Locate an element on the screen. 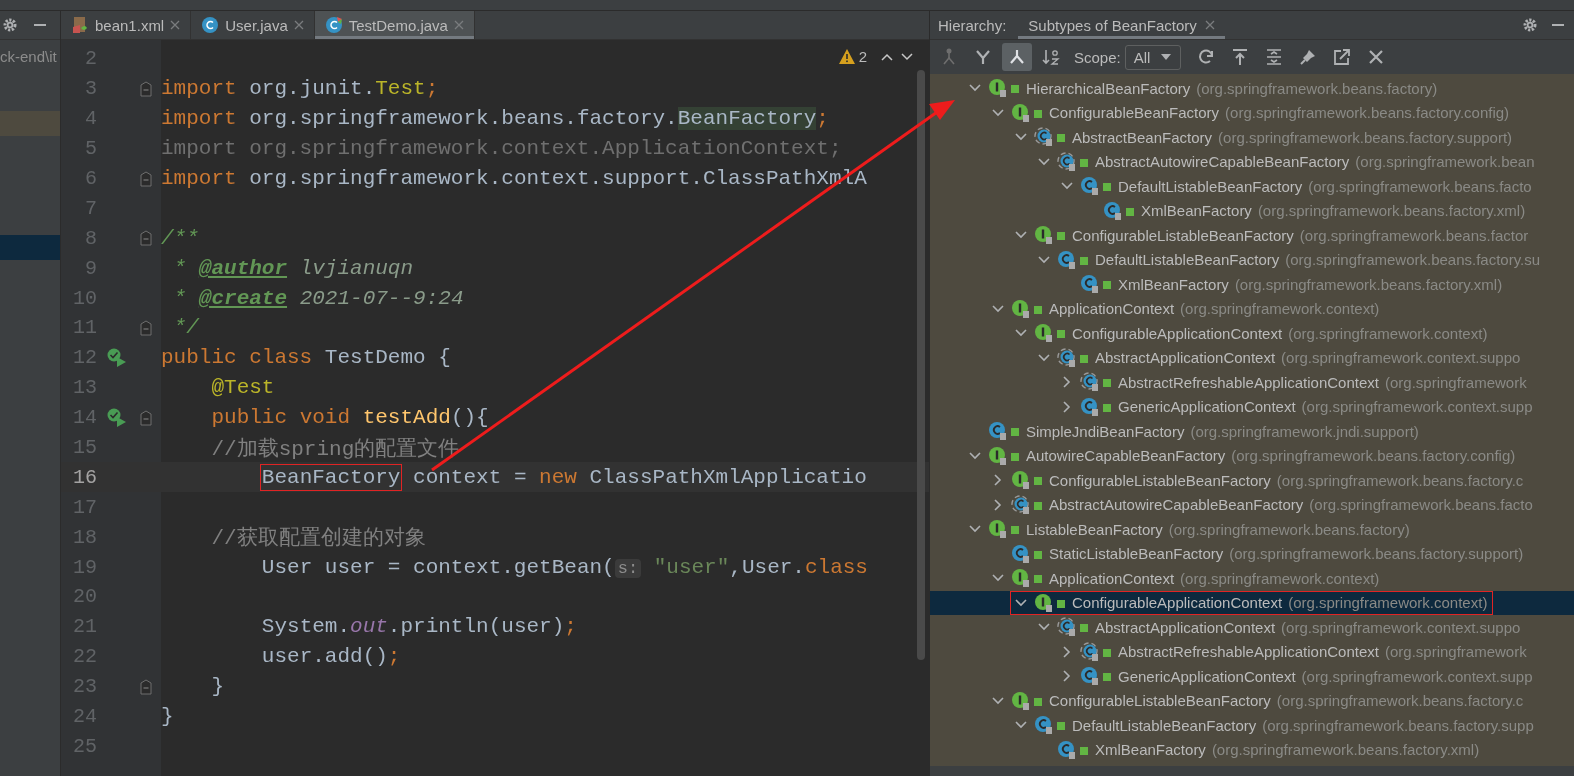 The width and height of the screenshot is (1574, 776). code-token: .println(user) is located at coordinates (476, 627).